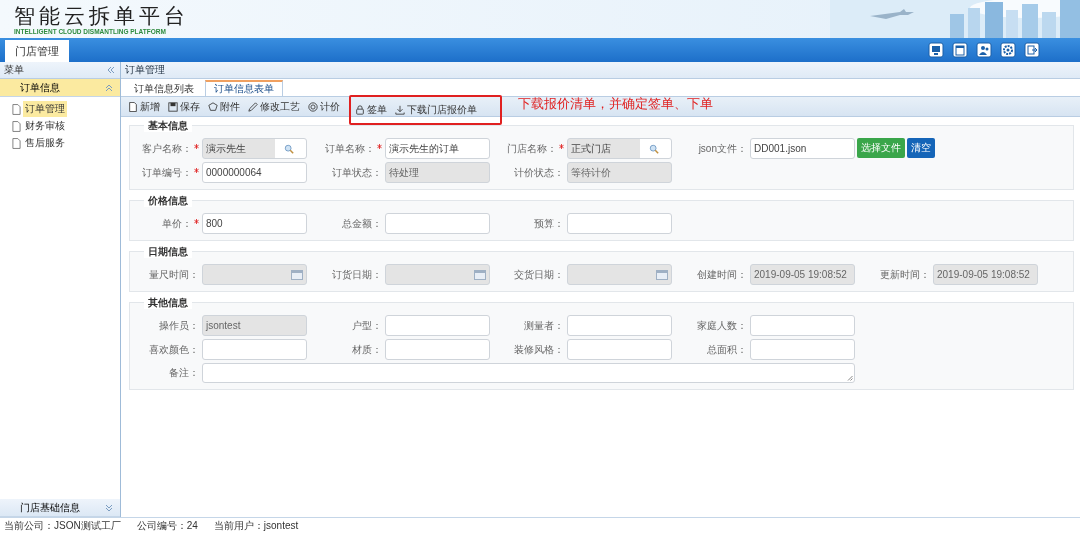 This screenshot has width=1080, height=533. Describe the element at coordinates (213, 106) in the screenshot. I see `badge-icon` at that location.